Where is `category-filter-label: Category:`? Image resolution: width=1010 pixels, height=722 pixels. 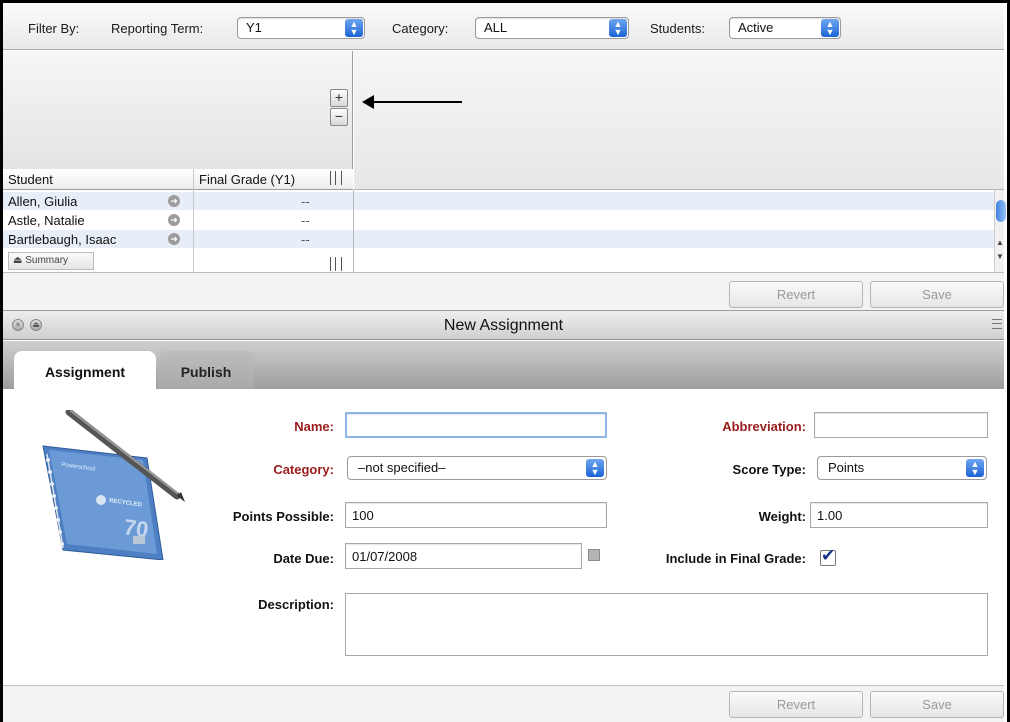
category-filter-label: Category: is located at coordinates (420, 28).